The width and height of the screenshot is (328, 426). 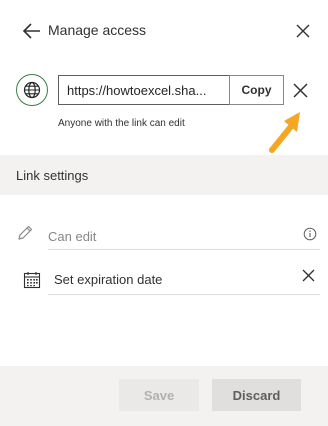 What do you see at coordinates (108, 279) in the screenshot?
I see `expiration-date-label: Set expiration date` at bounding box center [108, 279].